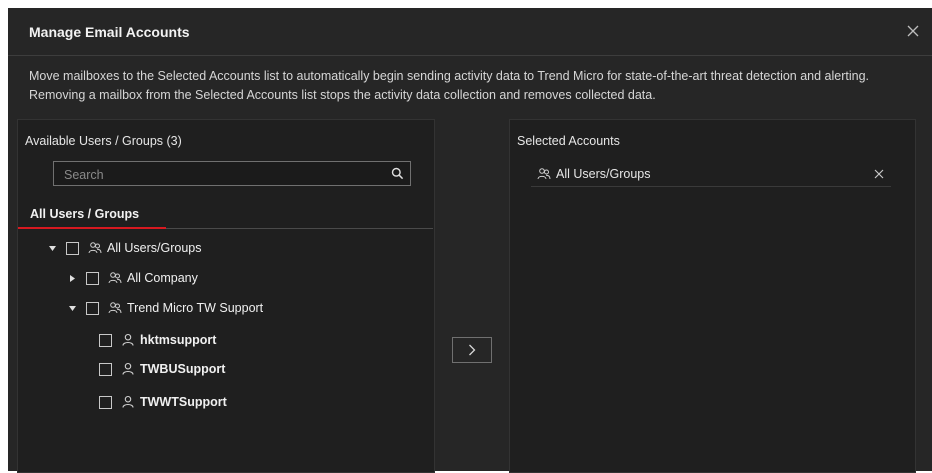 The image size is (932, 473). I want to click on caret-right-icon, so click(72, 278).